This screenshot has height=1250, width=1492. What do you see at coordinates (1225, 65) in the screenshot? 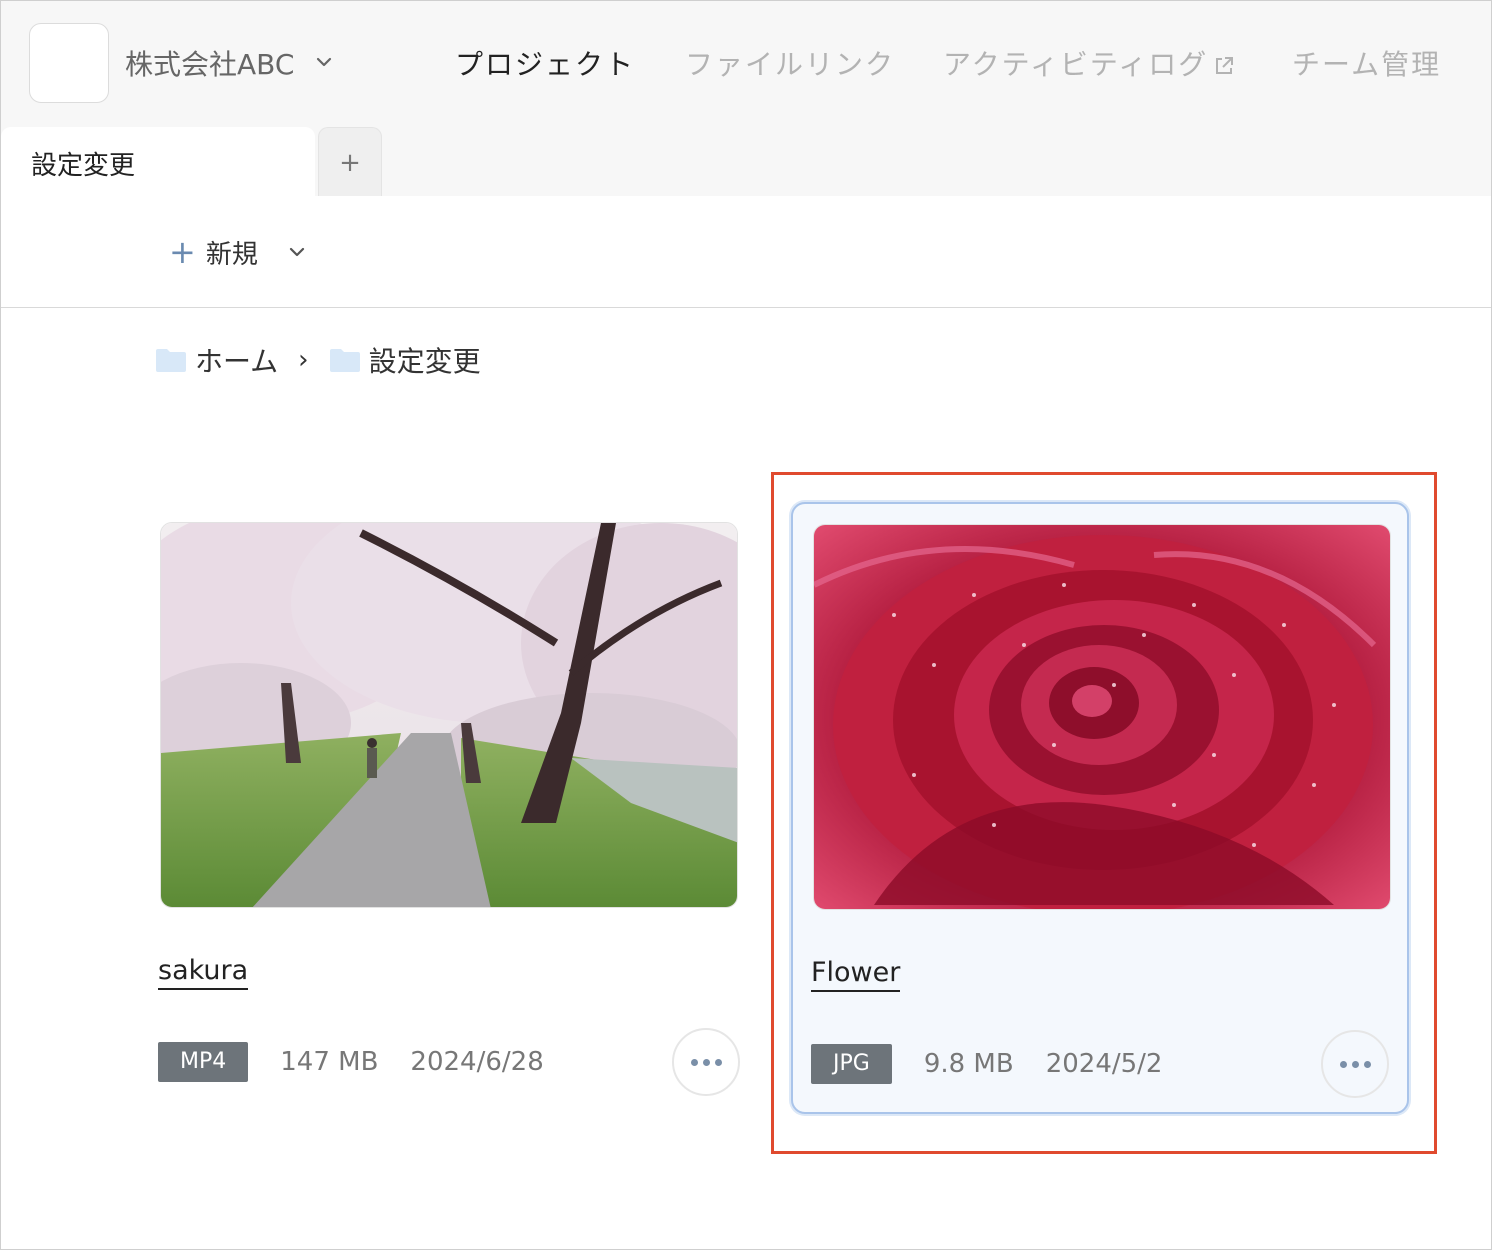
I see `external-link-icon` at bounding box center [1225, 65].